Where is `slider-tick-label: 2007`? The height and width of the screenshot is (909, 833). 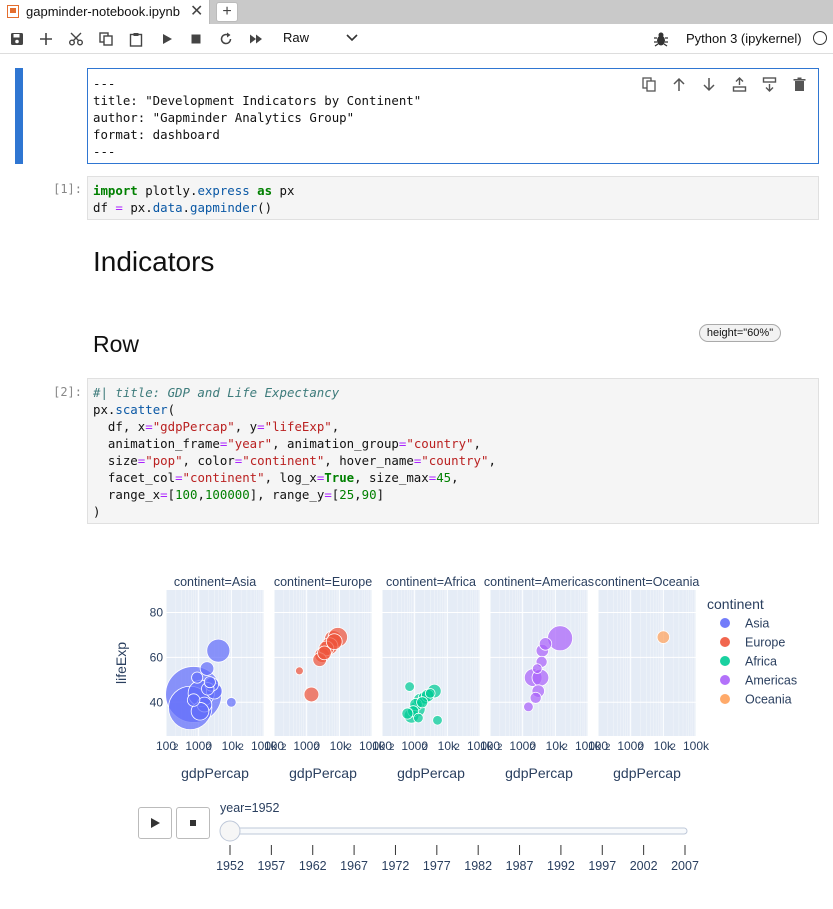 slider-tick-label: 2007 is located at coordinates (685, 866).